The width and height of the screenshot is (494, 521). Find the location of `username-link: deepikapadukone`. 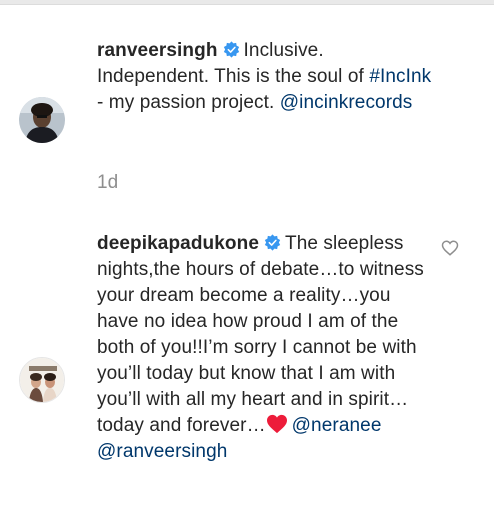

username-link: deepikapadukone is located at coordinates (178, 243).